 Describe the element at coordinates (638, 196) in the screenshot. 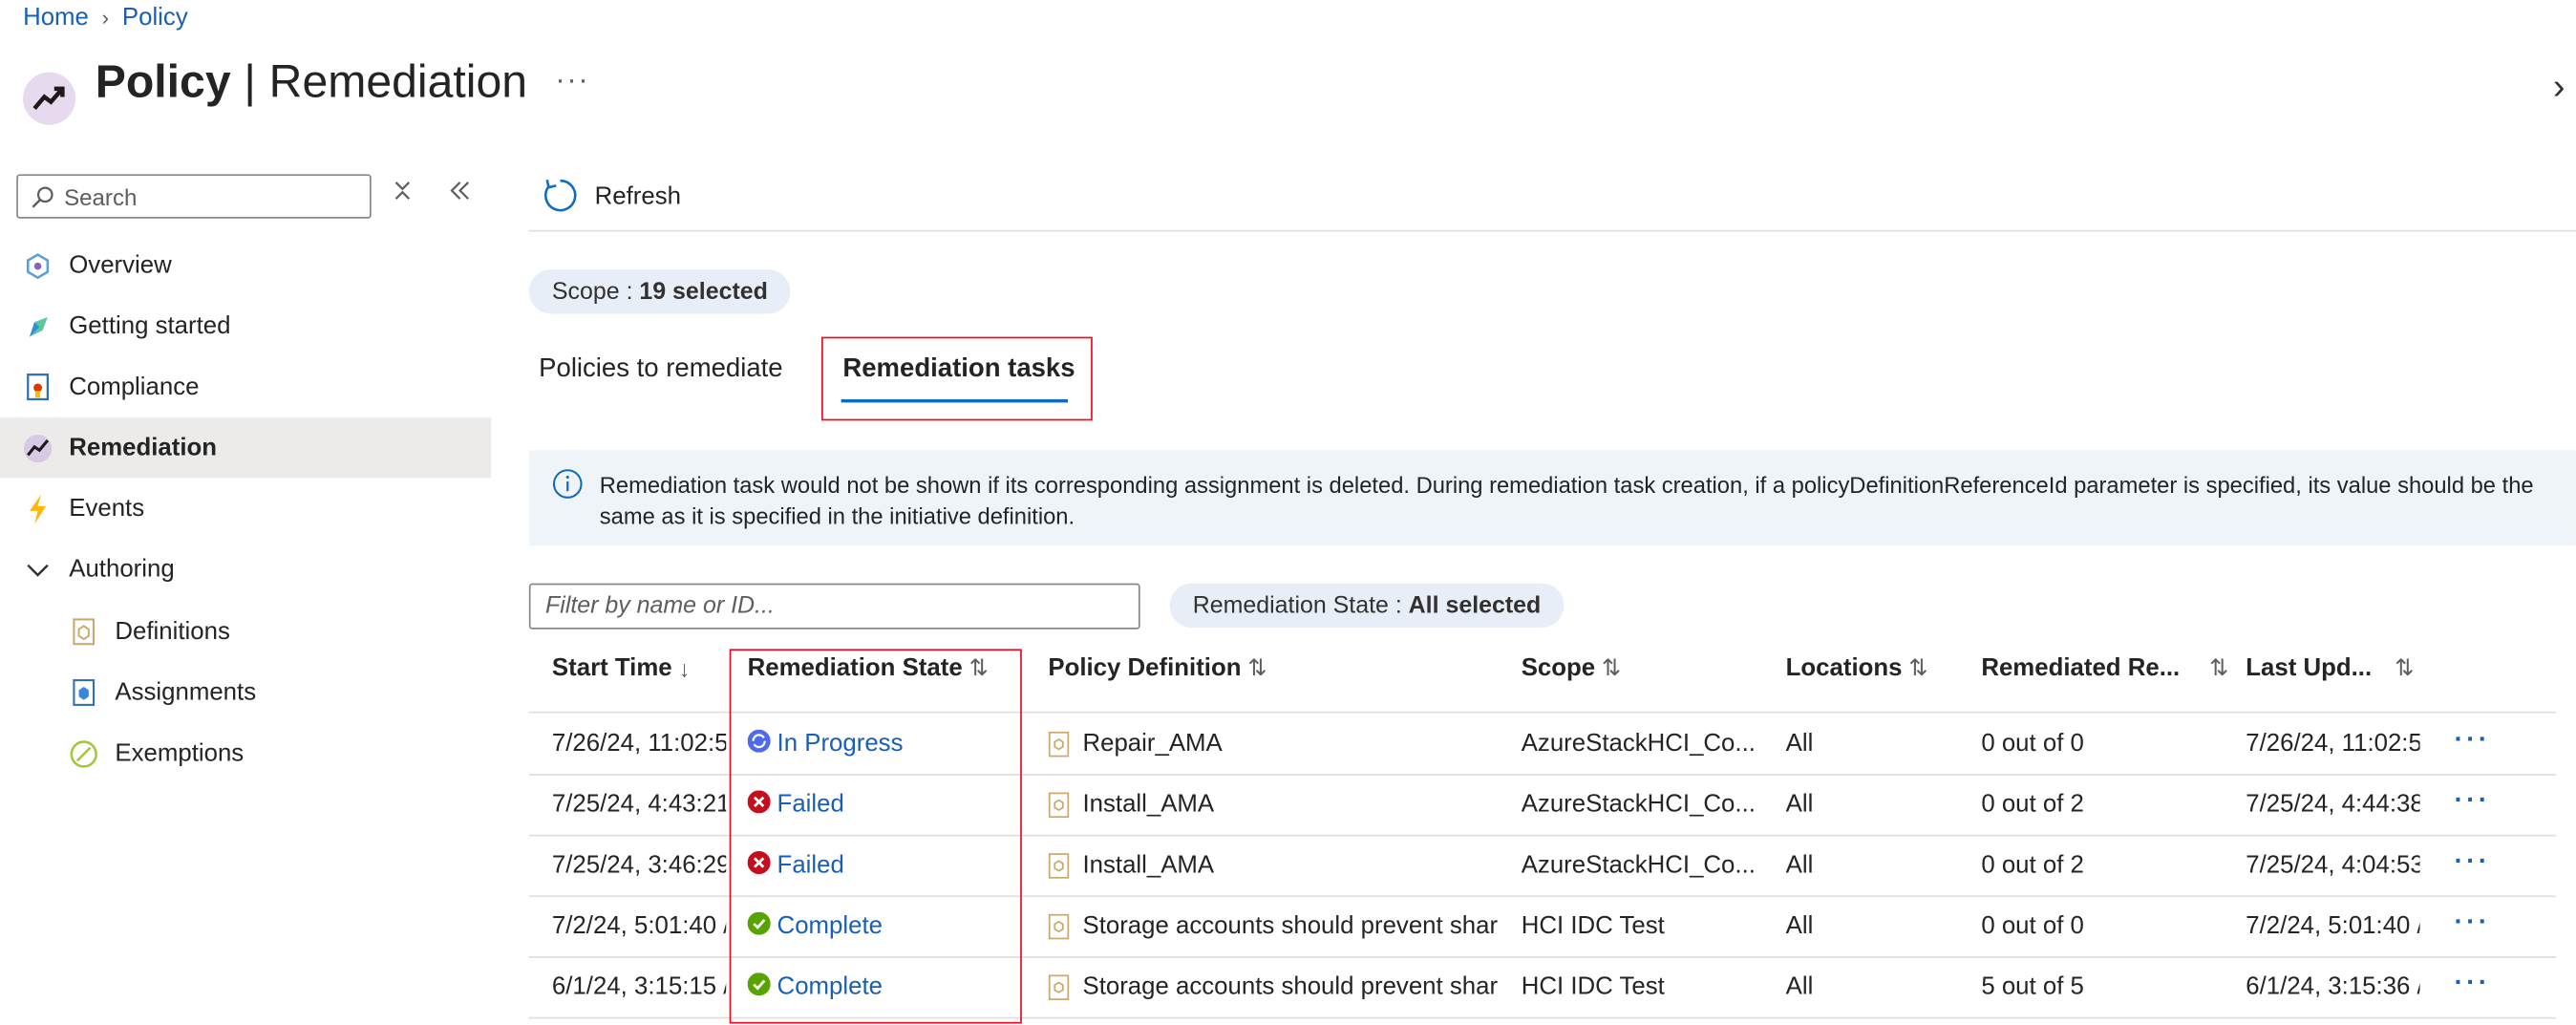

I see `refresh-label: Refresh` at that location.